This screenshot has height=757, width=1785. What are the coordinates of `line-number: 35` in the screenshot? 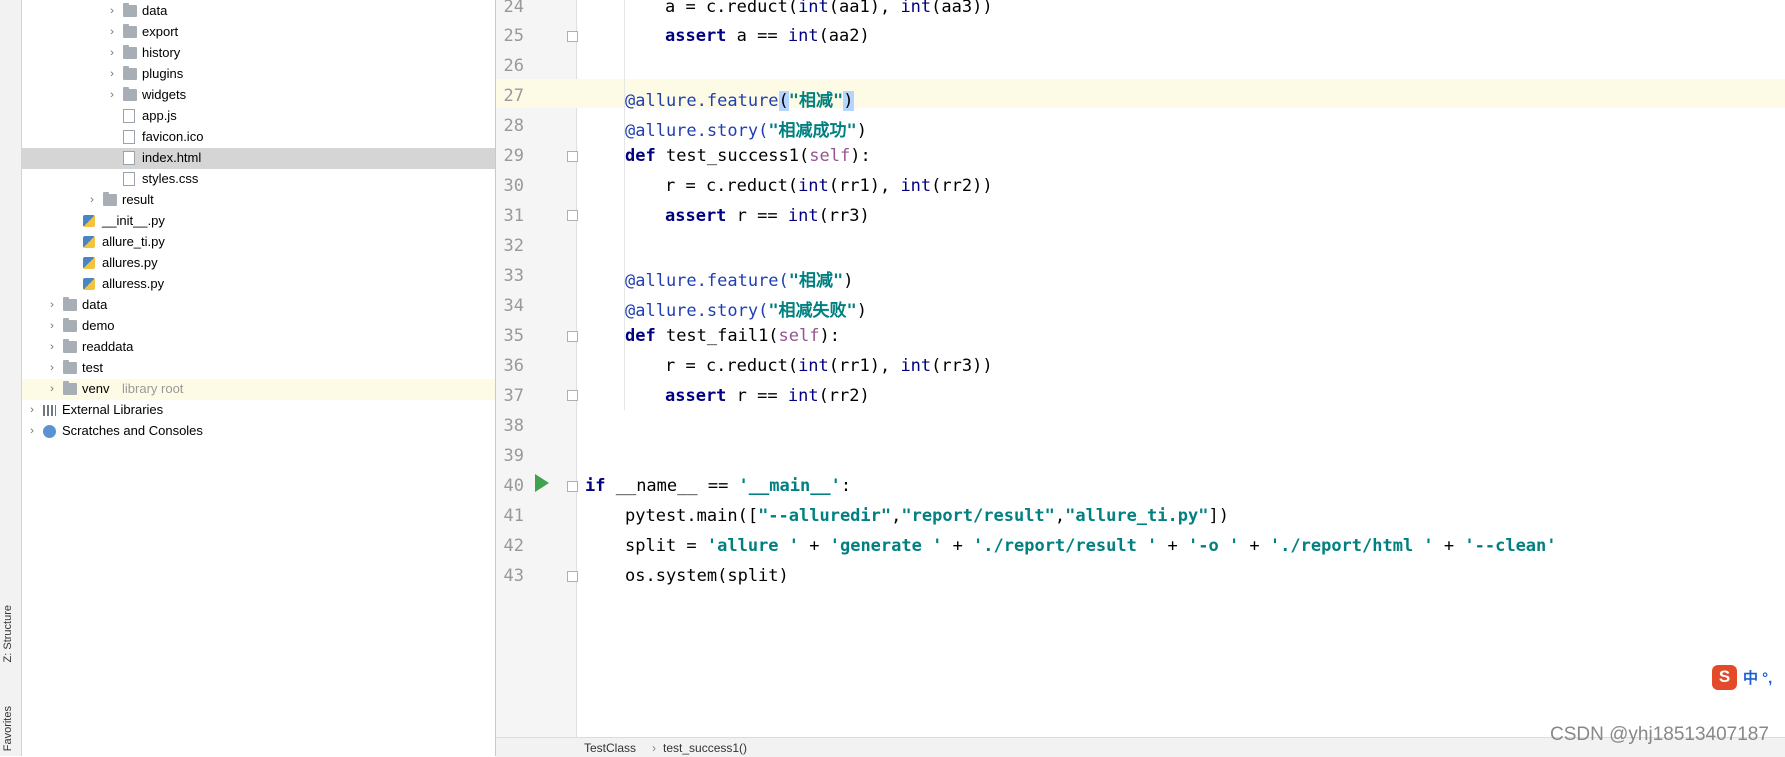 It's located at (513, 336).